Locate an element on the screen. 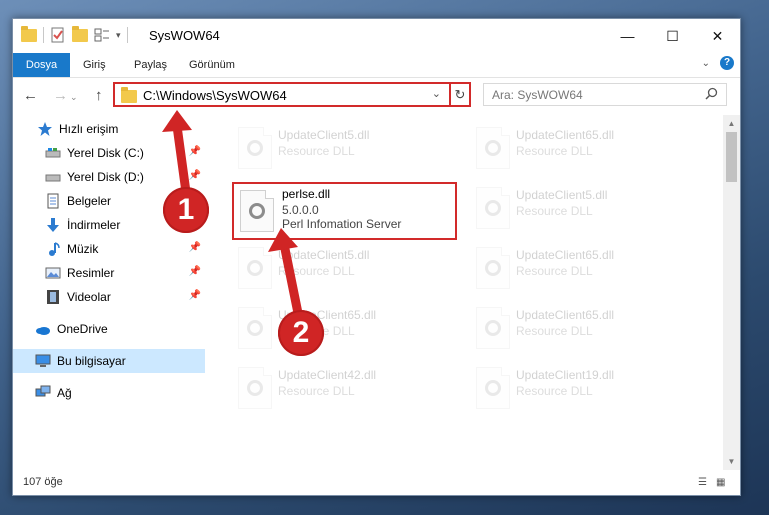 Image resolution: width=769 pixels, height=515 pixels. back-icon: ← is located at coordinates (30, 95).